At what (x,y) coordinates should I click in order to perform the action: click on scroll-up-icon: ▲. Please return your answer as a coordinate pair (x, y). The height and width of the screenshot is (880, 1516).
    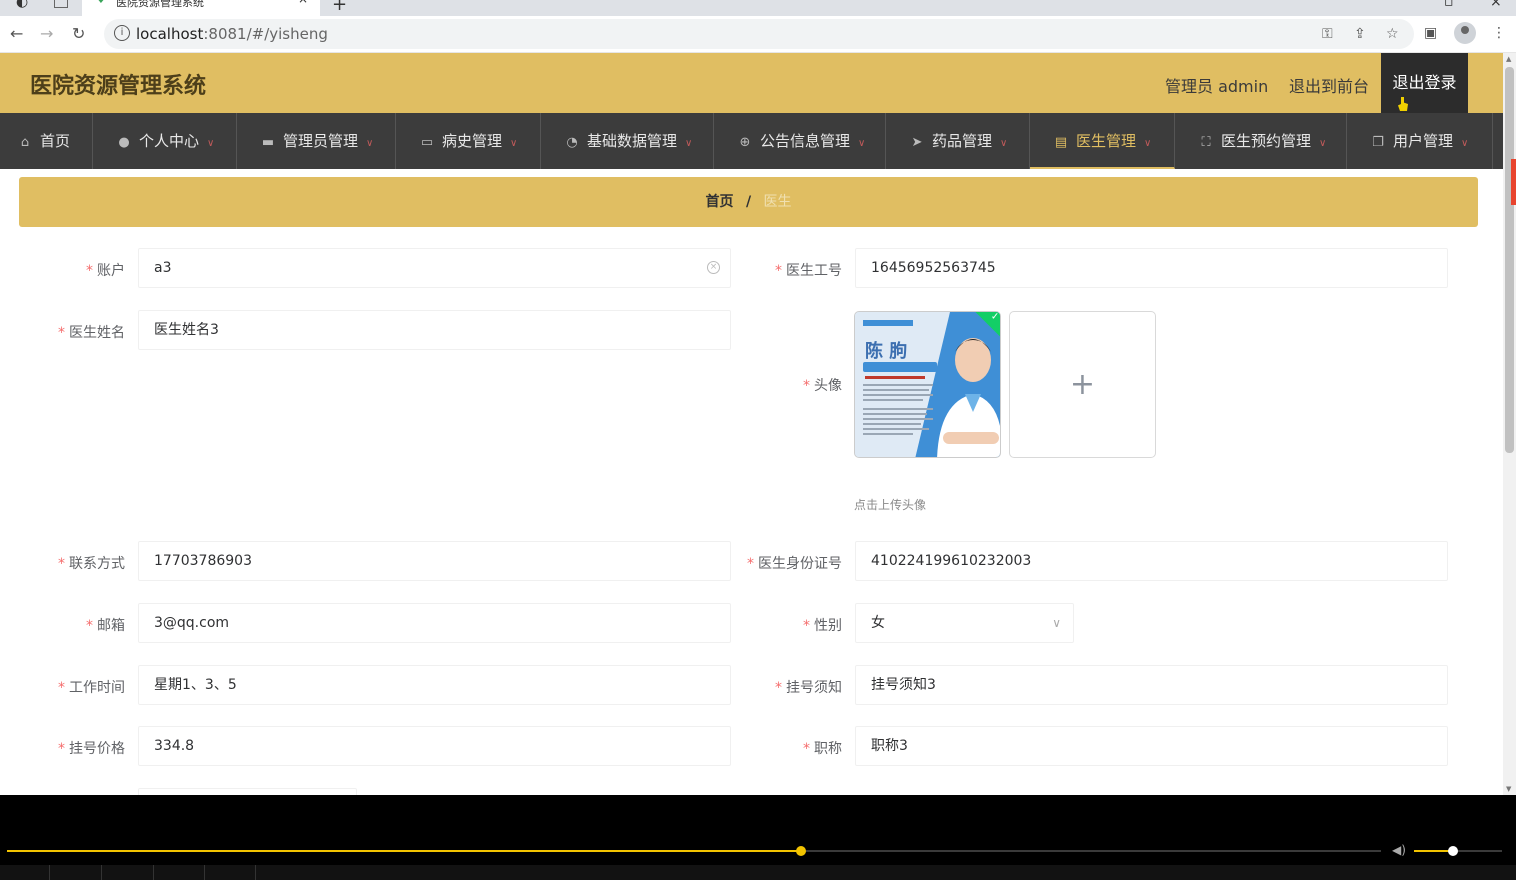
    Looking at the image, I should click on (1508, 59).